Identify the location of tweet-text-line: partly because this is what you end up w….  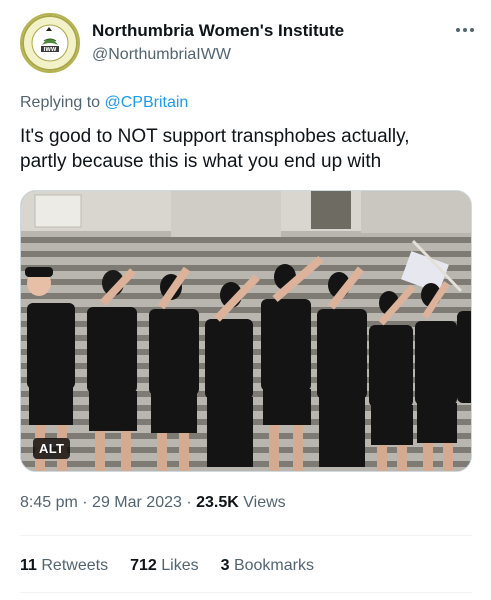
(201, 161).